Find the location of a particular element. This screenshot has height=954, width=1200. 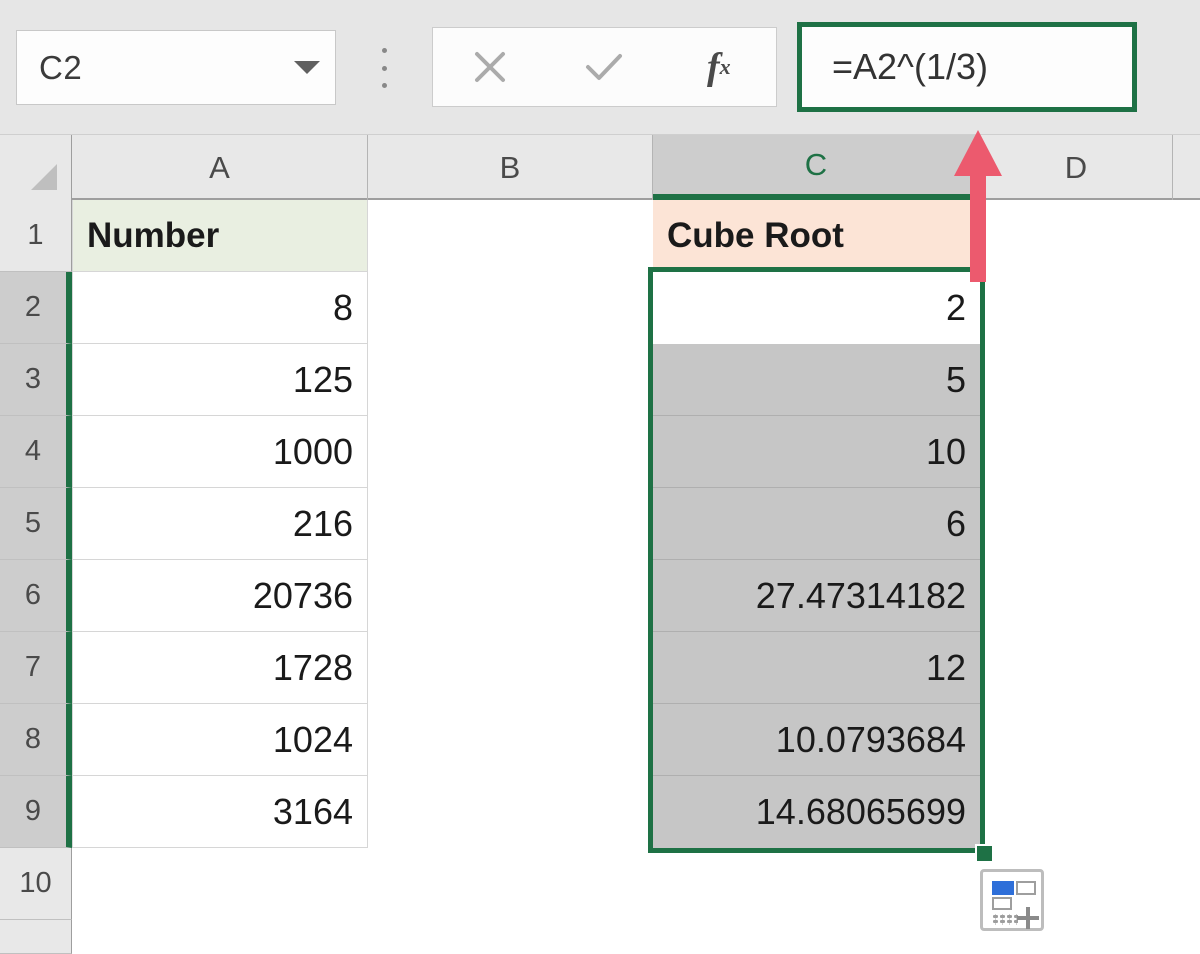

cell-c8: 10.0793684 is located at coordinates (816, 740).